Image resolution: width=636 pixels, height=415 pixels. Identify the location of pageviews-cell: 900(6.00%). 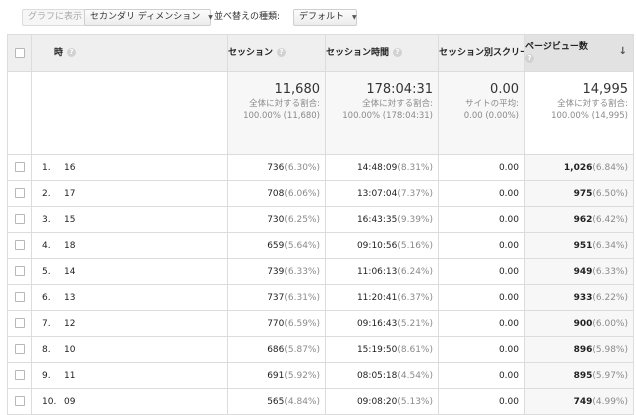
(579, 323).